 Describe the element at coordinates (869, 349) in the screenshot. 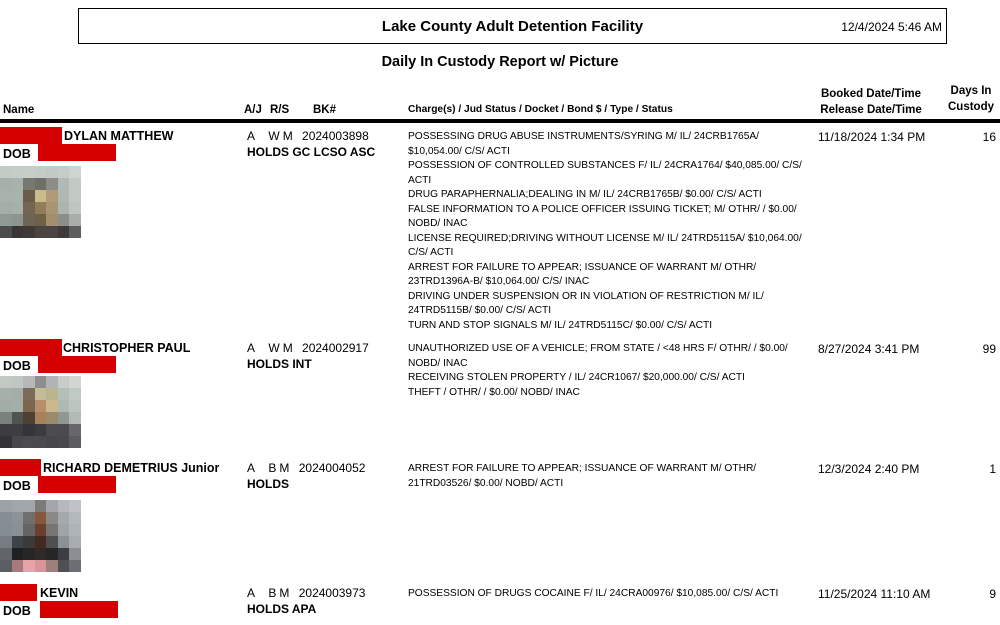

I see `booked-datetime: 8/27/2024 3:41 PM` at that location.